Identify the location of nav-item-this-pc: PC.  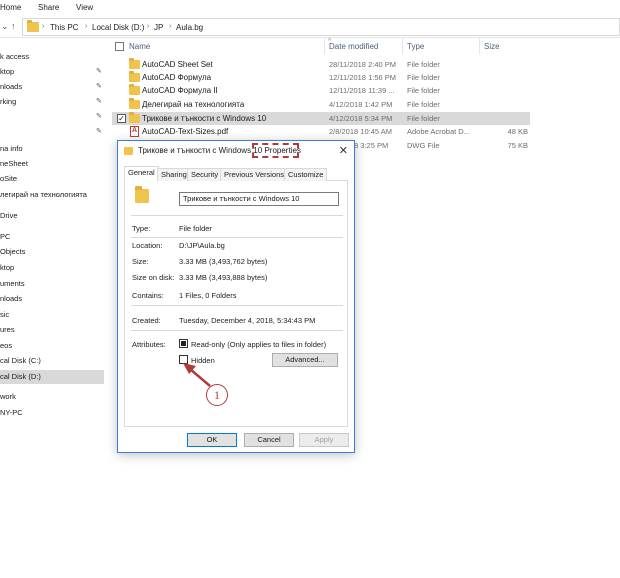
(52, 237).